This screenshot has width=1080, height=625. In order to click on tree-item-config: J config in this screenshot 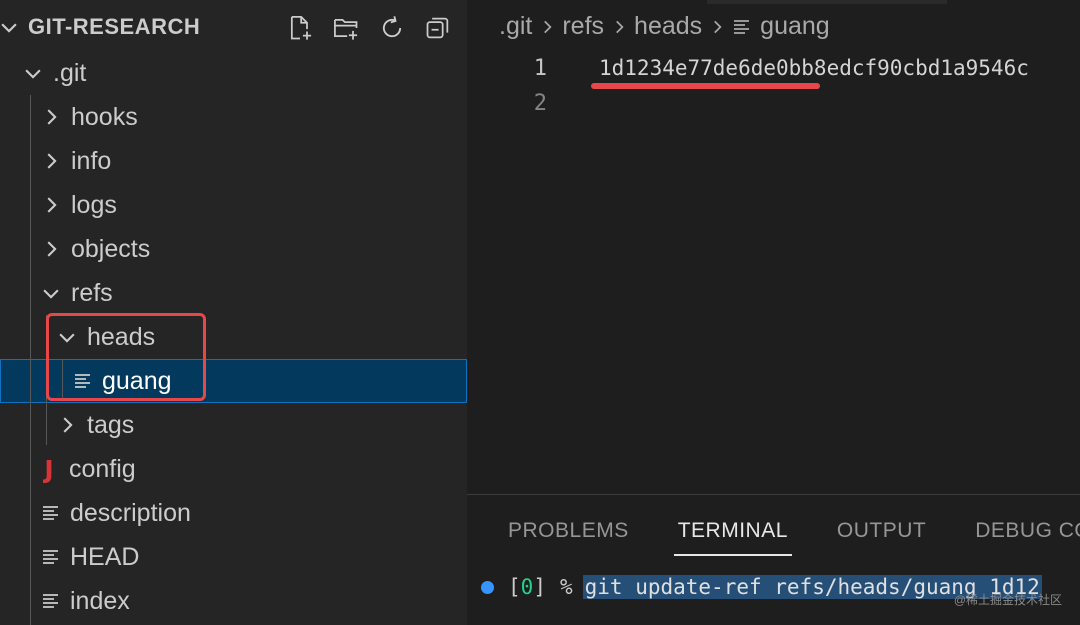, I will do `click(233, 469)`.